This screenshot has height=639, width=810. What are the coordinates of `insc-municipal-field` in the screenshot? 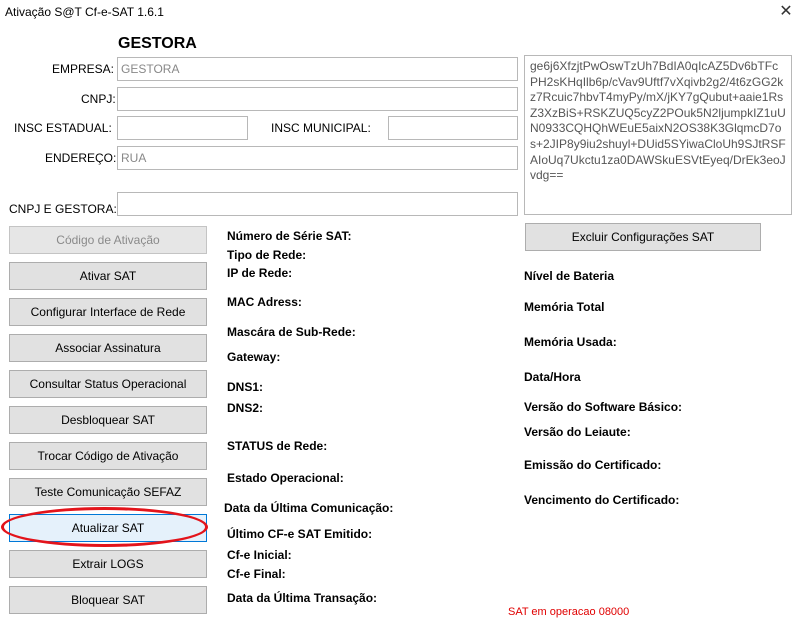 It's located at (453, 128).